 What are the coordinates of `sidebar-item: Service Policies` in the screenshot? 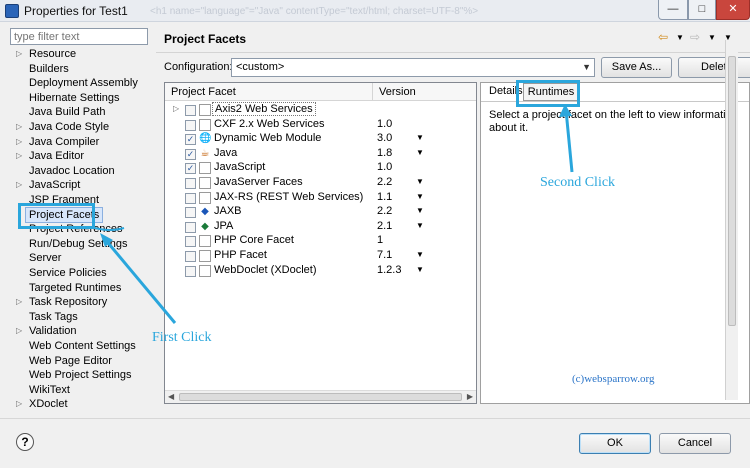 It's located at (80, 274).